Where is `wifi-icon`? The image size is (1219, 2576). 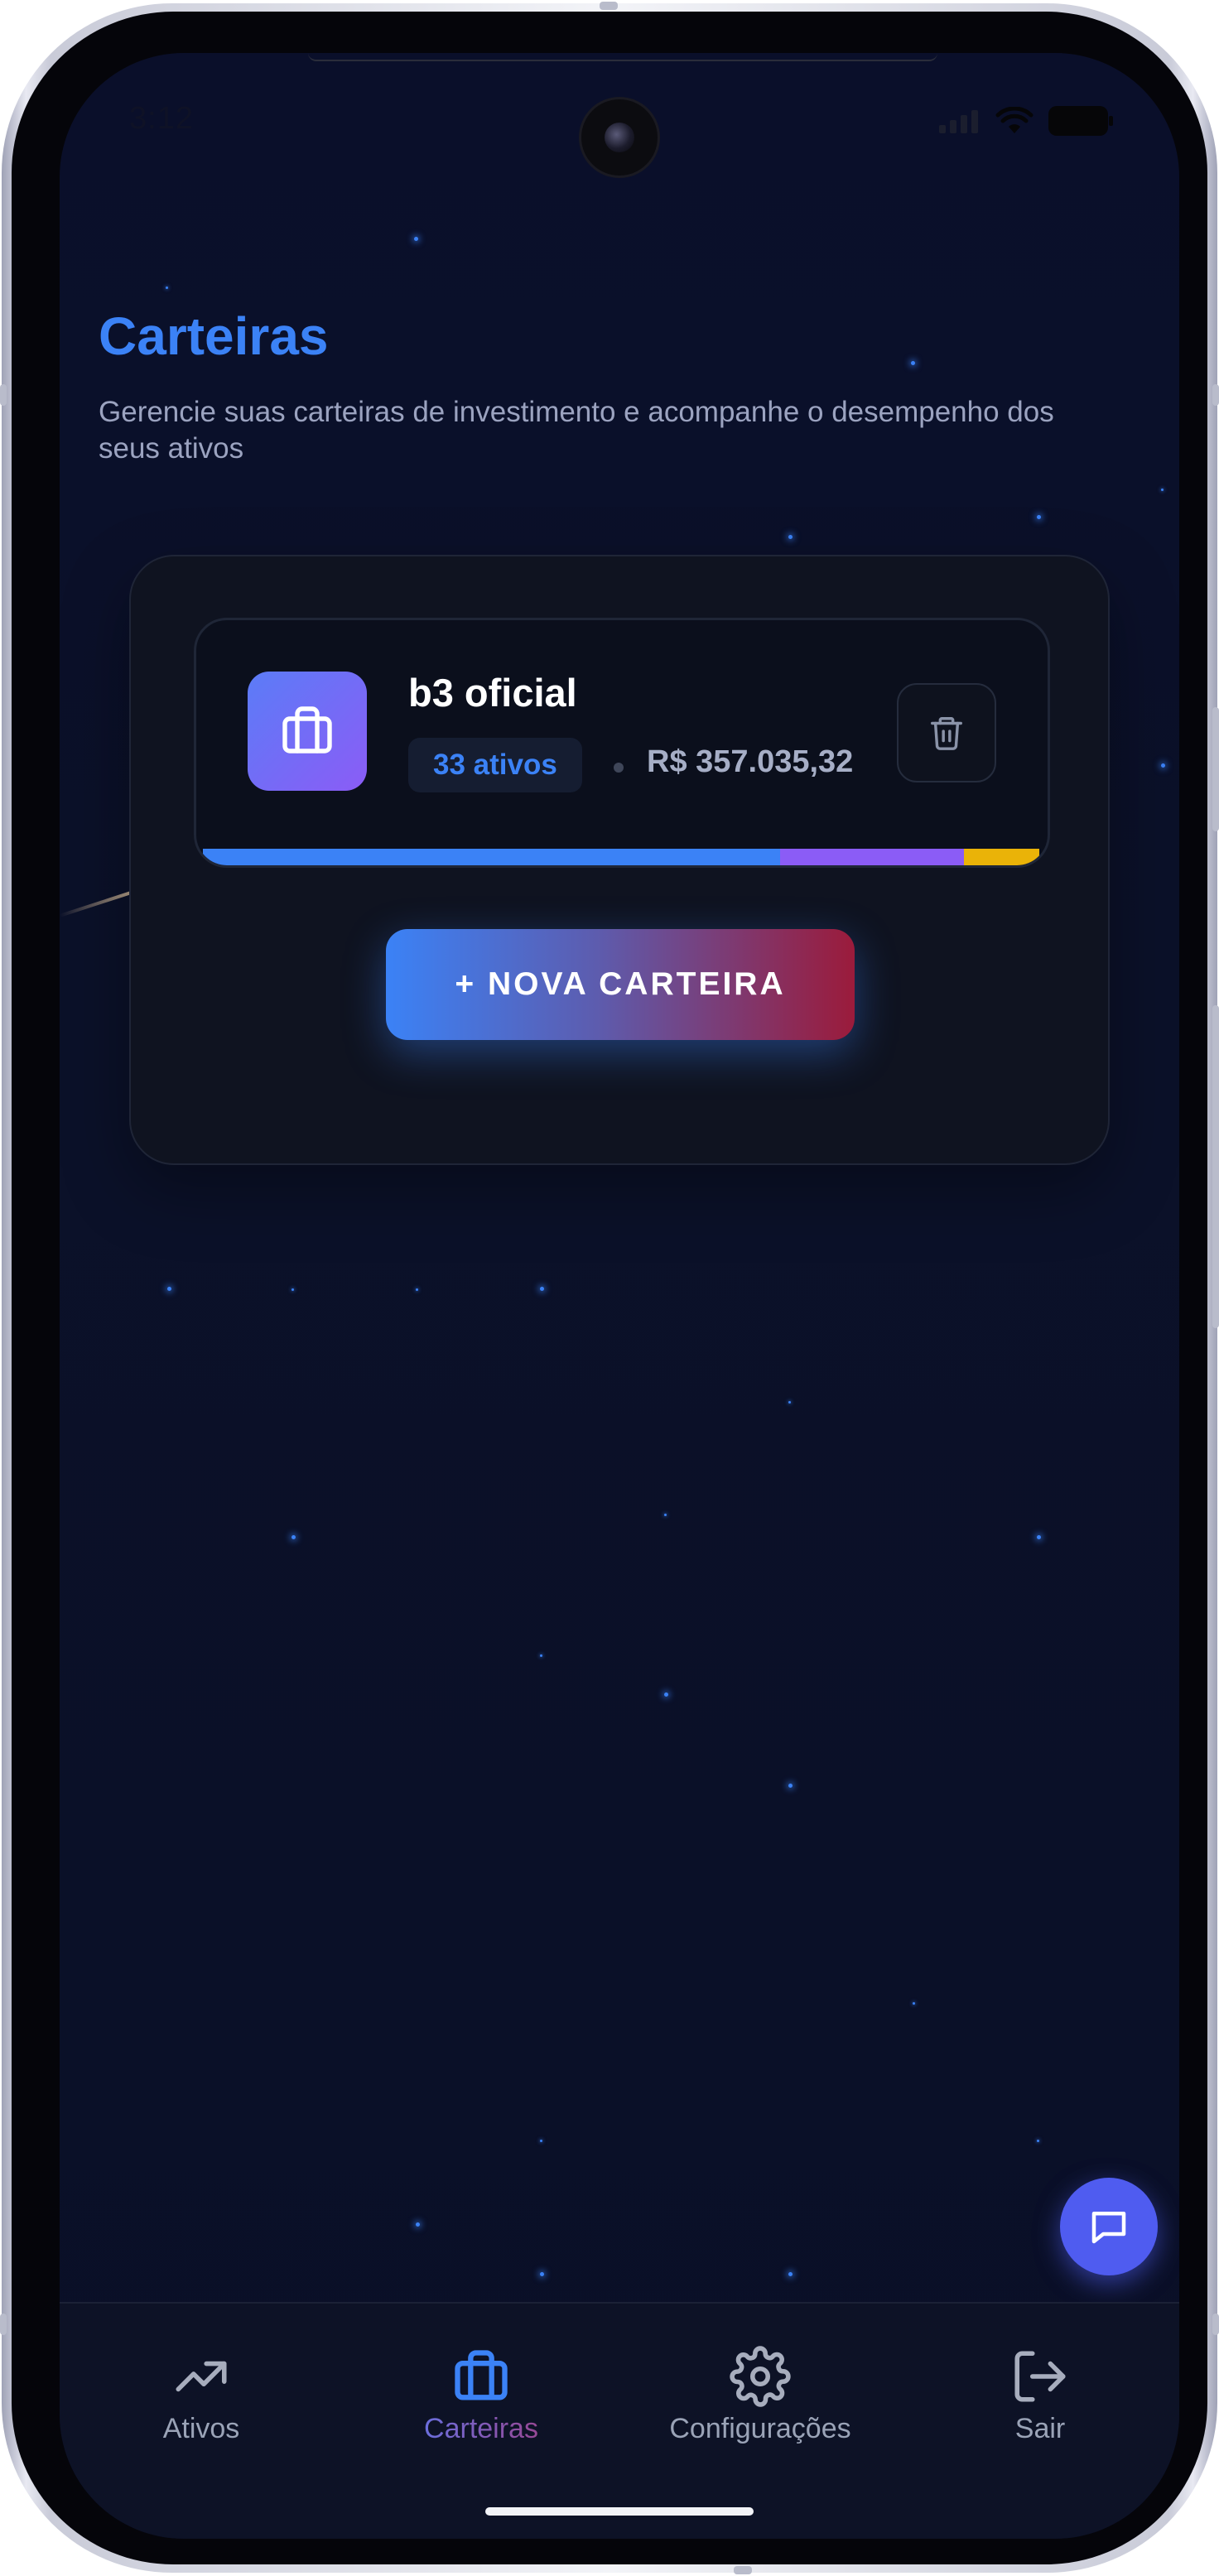 wifi-icon is located at coordinates (1014, 120).